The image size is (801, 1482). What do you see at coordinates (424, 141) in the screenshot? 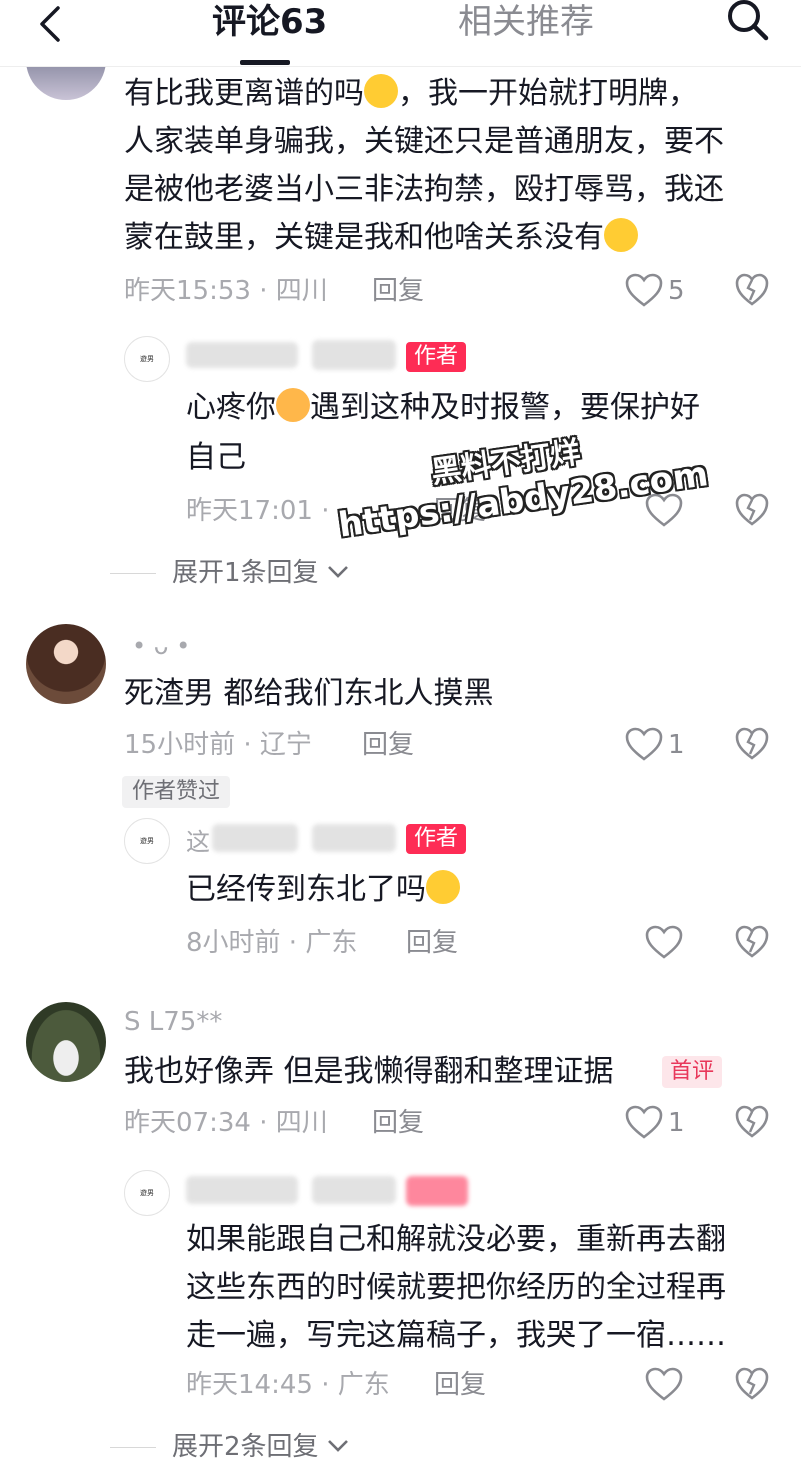
I see `comment-text: 人家装单身骗我，关键还只是普通朋友，要不` at bounding box center [424, 141].